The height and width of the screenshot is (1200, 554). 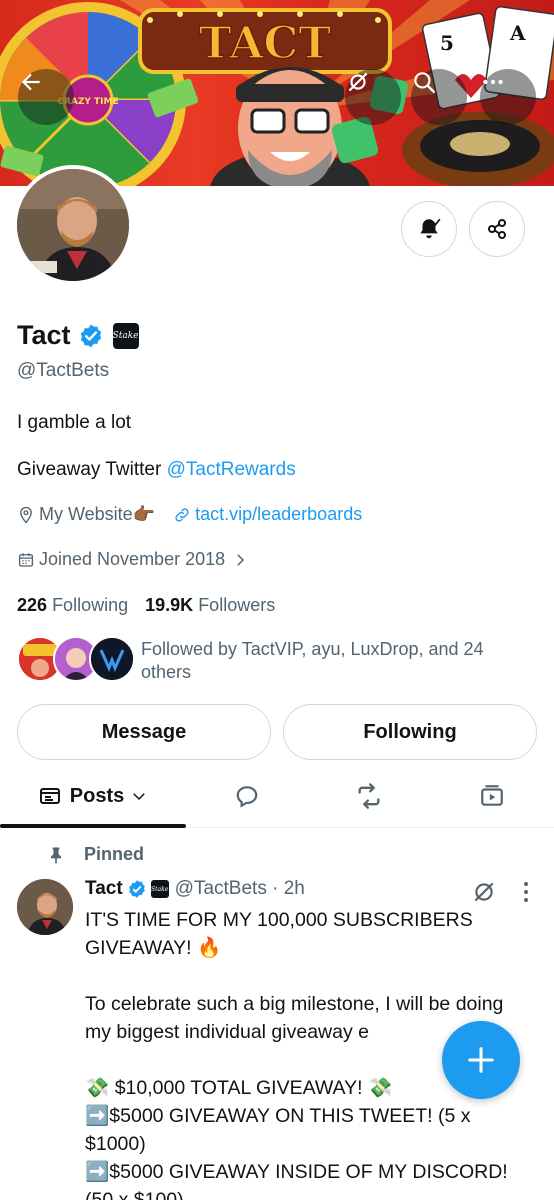 I want to click on grok-post-icon, so click(x=484, y=892).